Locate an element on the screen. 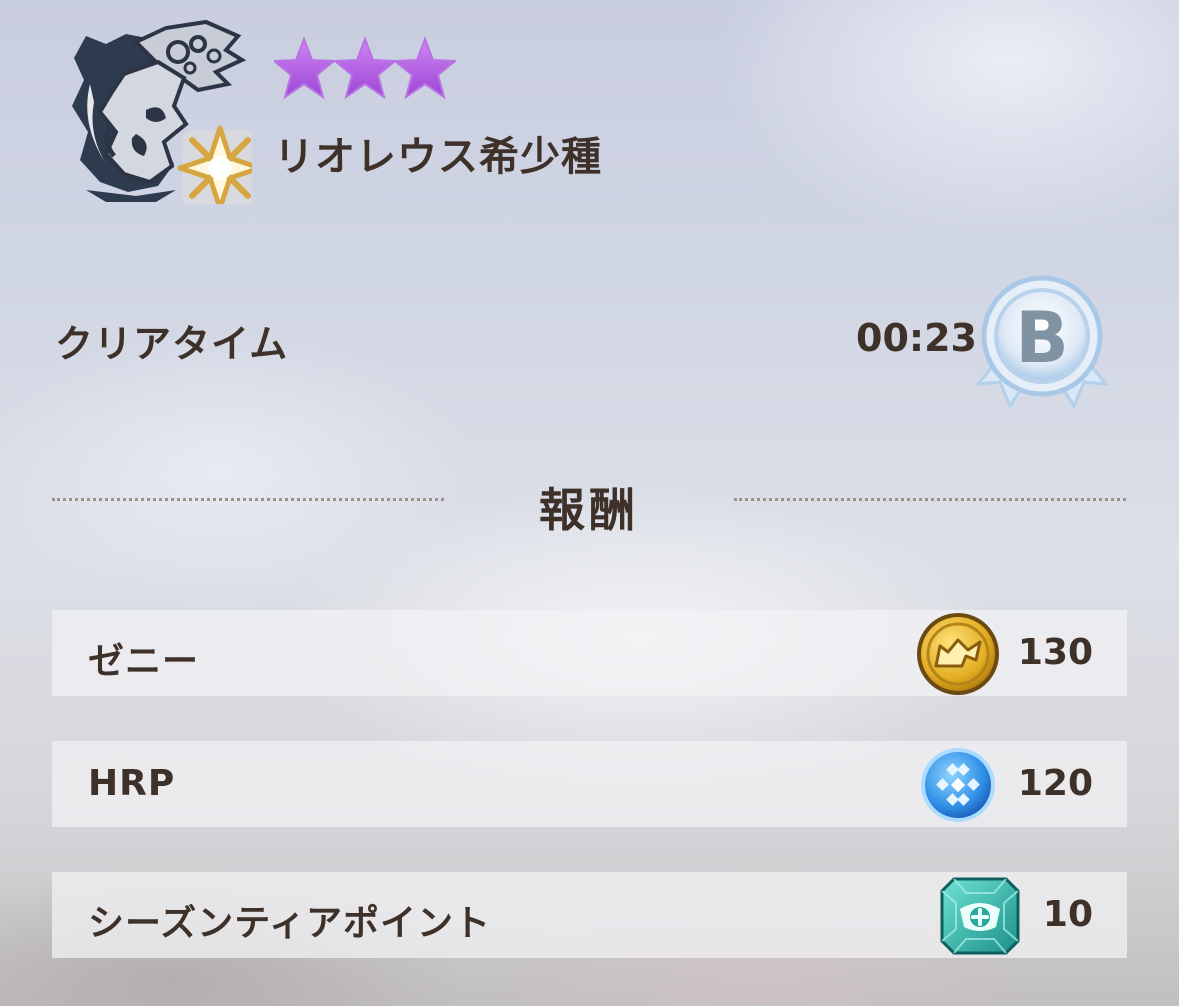 Image resolution: width=1179 pixels, height=1006 pixels. reward-row-season-tier: シーズンティアポイント 10 is located at coordinates (589, 915).